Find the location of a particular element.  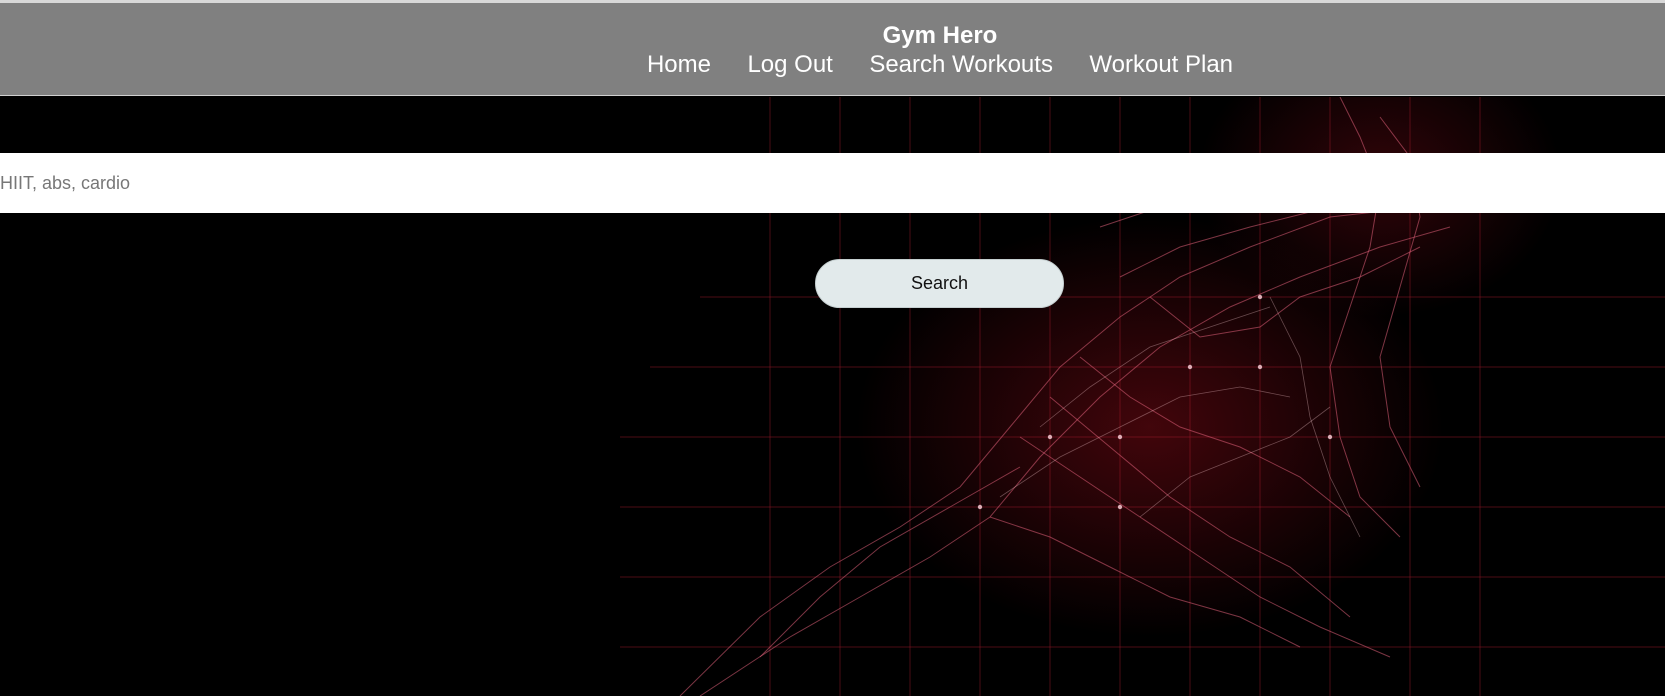

nav-workout-plan-link: Workout Plan is located at coordinates (1161, 65).